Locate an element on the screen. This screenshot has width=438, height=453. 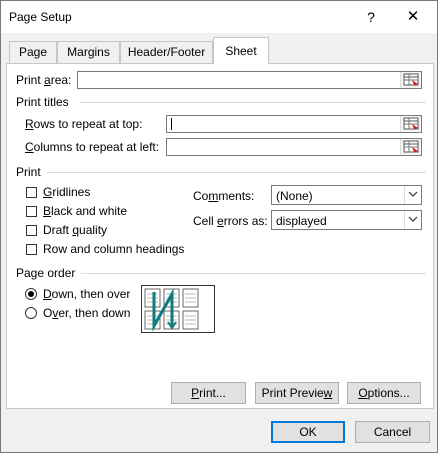
draft-quality-label: Draft quality is located at coordinates (75, 230).